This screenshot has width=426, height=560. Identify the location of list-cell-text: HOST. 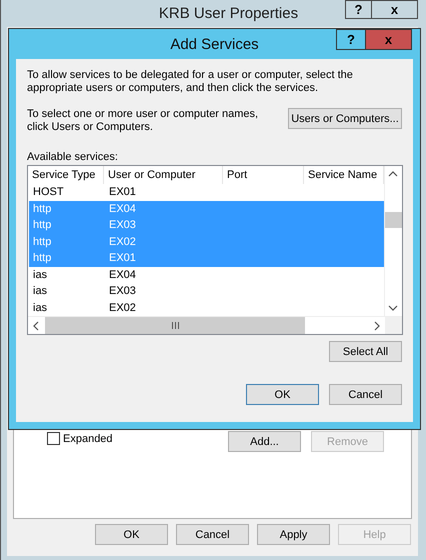
(48, 192).